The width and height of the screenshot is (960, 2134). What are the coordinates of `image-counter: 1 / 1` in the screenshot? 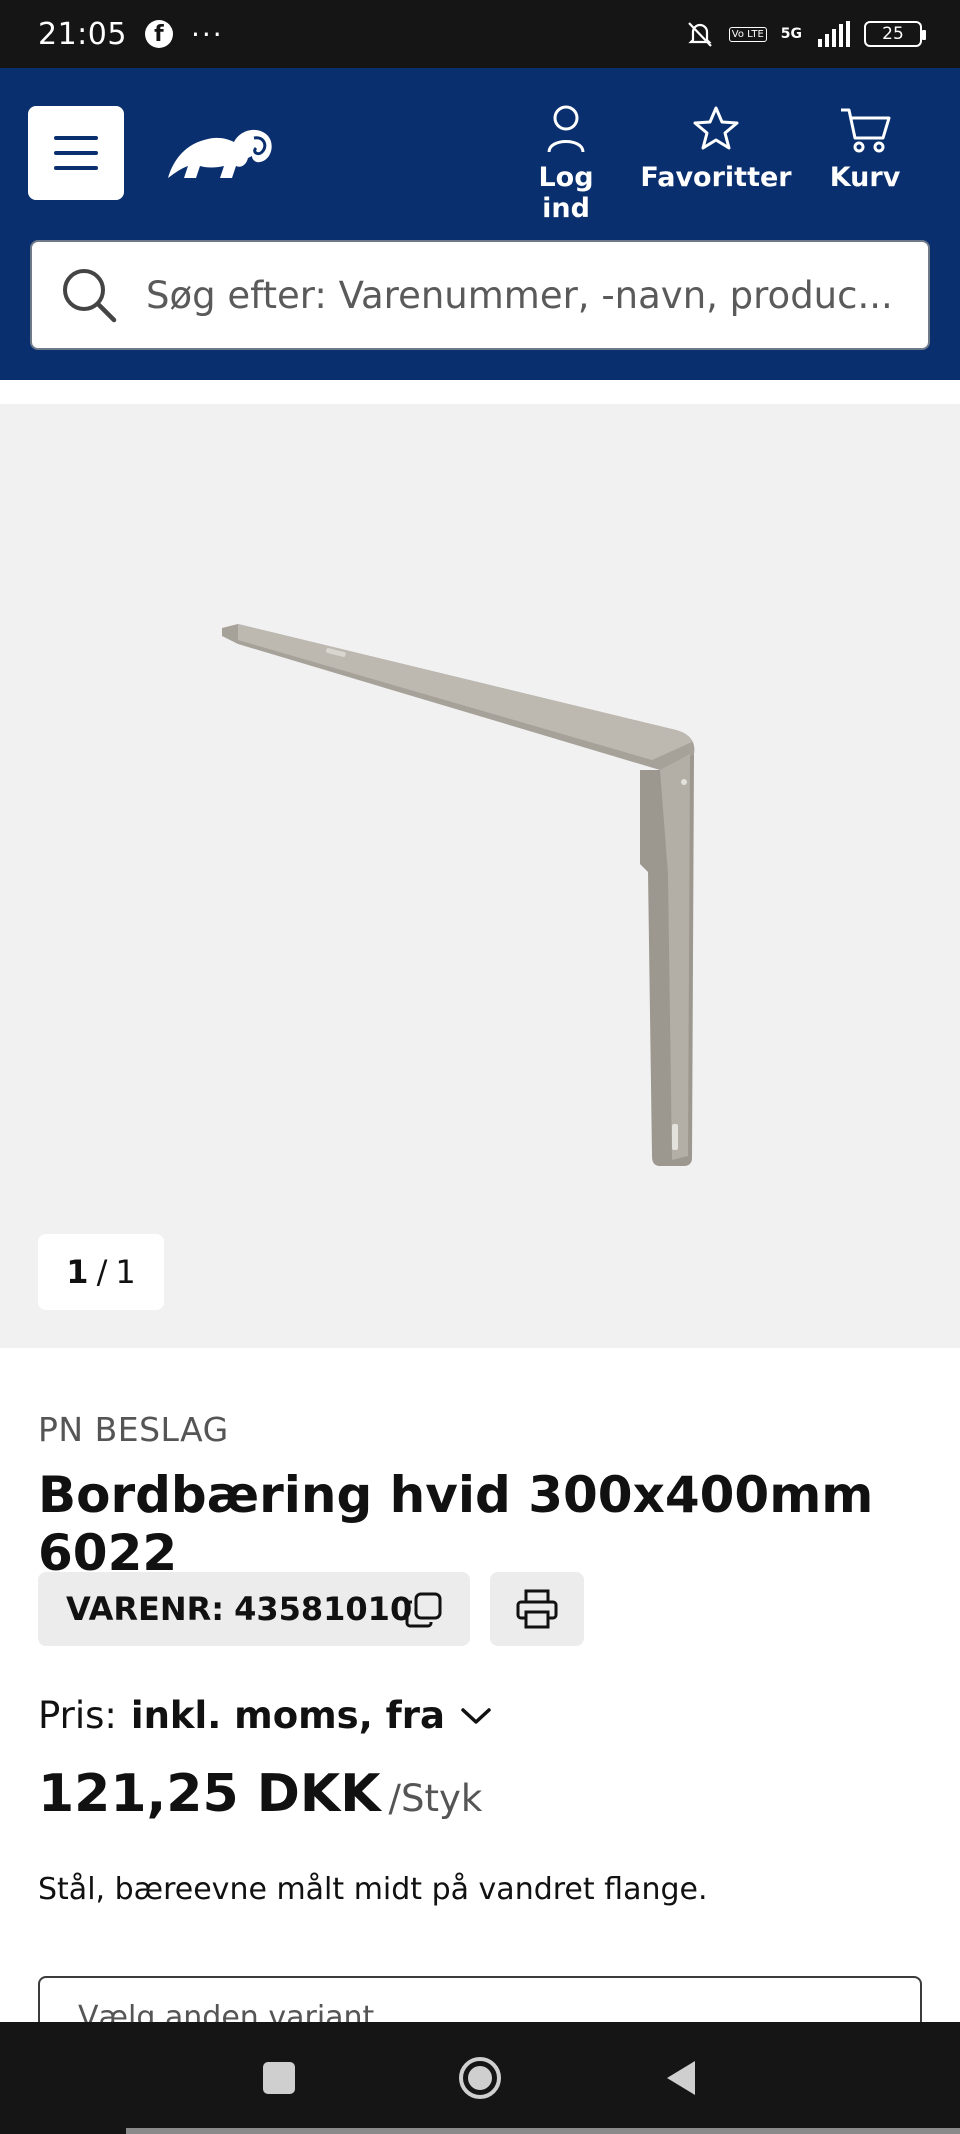 It's located at (101, 1272).